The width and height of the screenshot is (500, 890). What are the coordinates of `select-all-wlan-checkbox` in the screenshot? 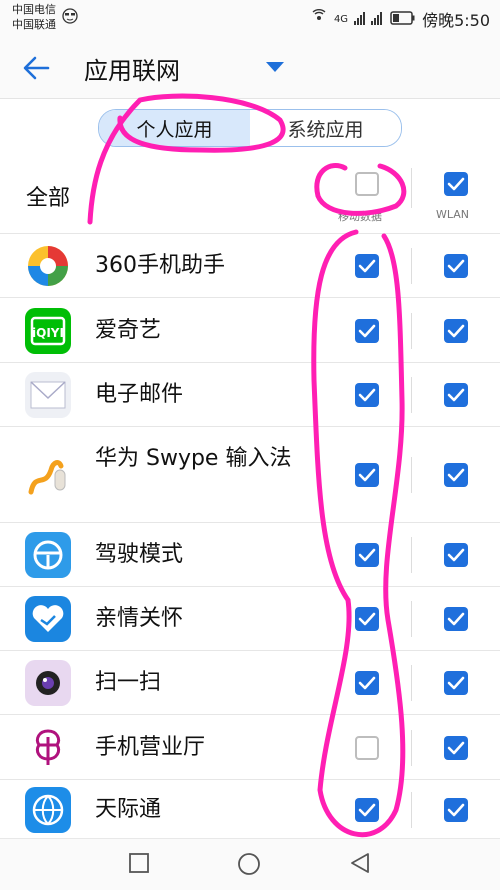 It's located at (456, 184).